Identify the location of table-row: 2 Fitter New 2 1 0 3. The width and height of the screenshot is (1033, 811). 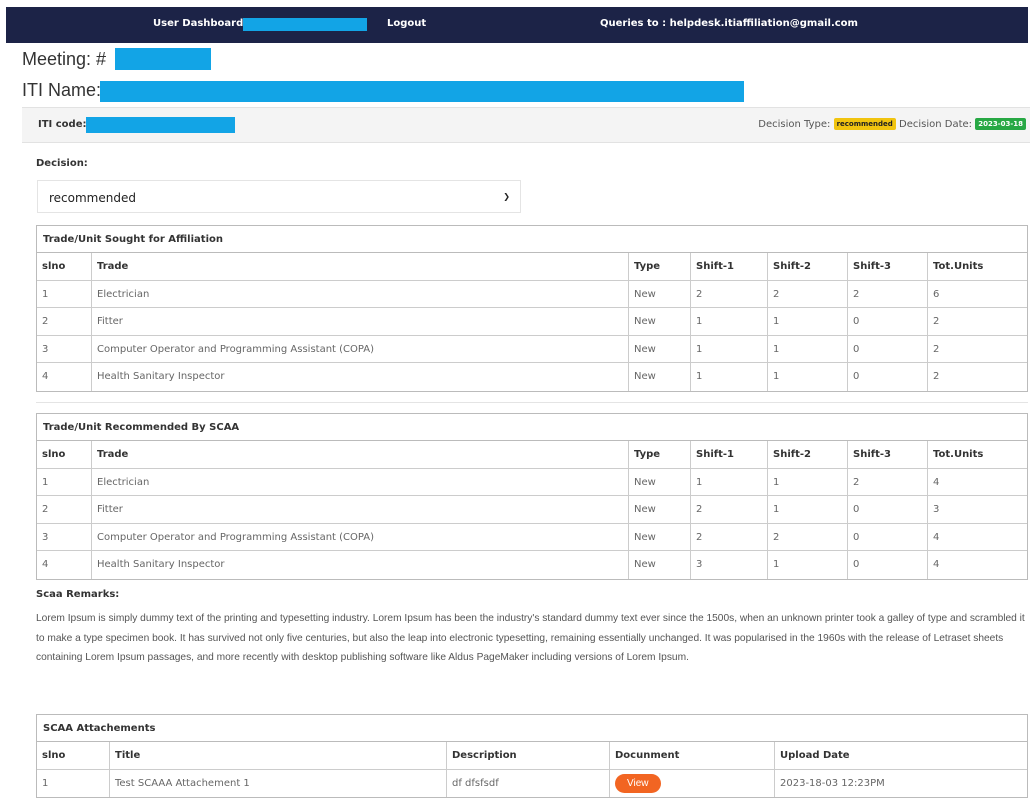
(532, 510).